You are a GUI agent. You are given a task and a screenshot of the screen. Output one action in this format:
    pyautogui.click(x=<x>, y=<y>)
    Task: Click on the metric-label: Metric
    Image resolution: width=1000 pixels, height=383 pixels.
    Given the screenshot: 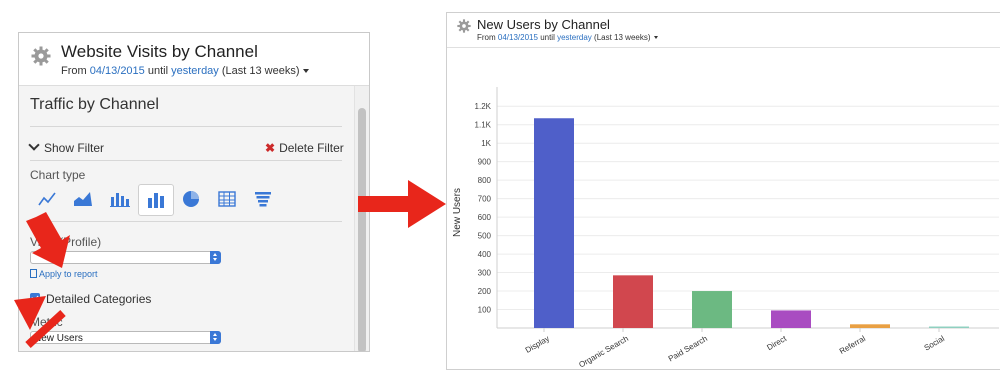 What is the action you would take?
    pyautogui.click(x=46, y=322)
    